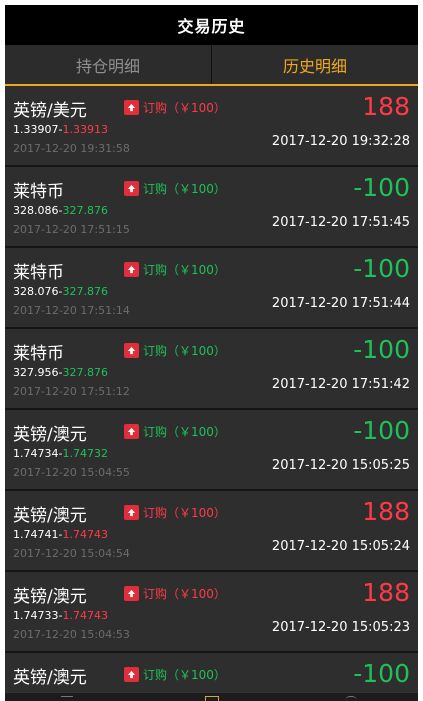 This screenshot has height=701, width=423. I want to click on price-pair: 1.33907-1.33913, so click(60, 129).